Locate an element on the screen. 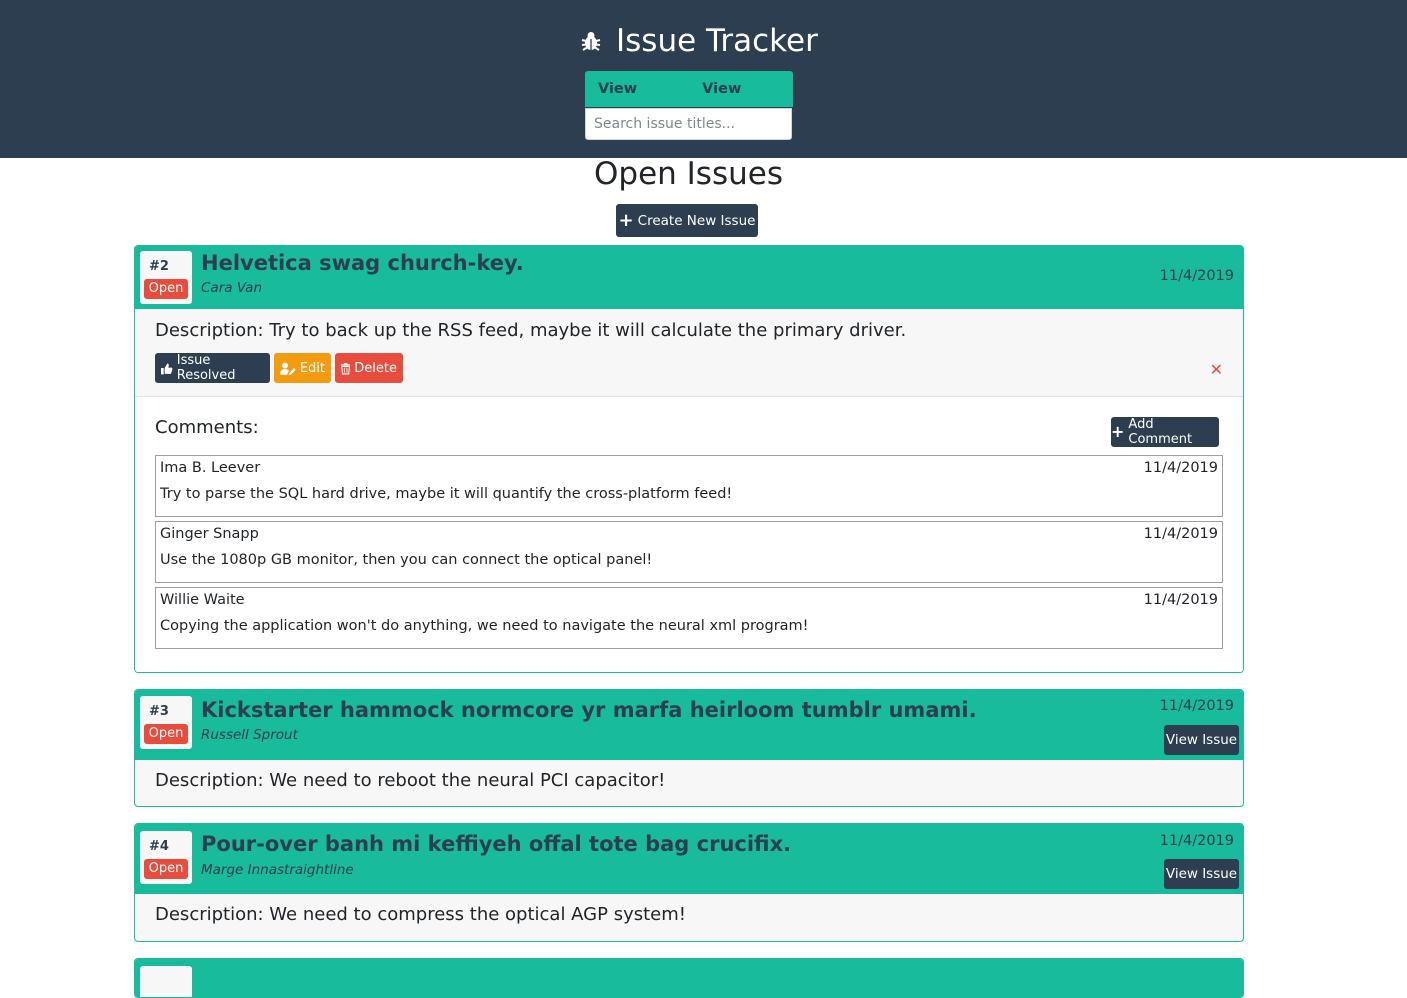 Image resolution: width=1407 pixels, height=998 pixels. issue-badge: #3 Open is located at coordinates (166, 722).